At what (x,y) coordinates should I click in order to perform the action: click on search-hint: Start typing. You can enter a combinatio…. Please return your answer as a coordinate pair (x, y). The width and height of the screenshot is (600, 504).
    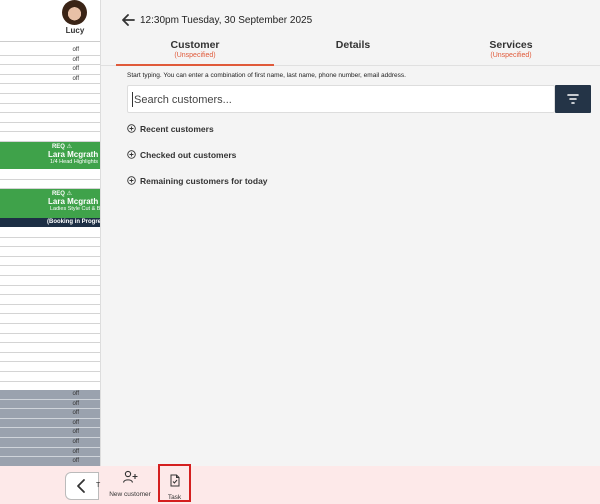
    Looking at the image, I should click on (266, 75).